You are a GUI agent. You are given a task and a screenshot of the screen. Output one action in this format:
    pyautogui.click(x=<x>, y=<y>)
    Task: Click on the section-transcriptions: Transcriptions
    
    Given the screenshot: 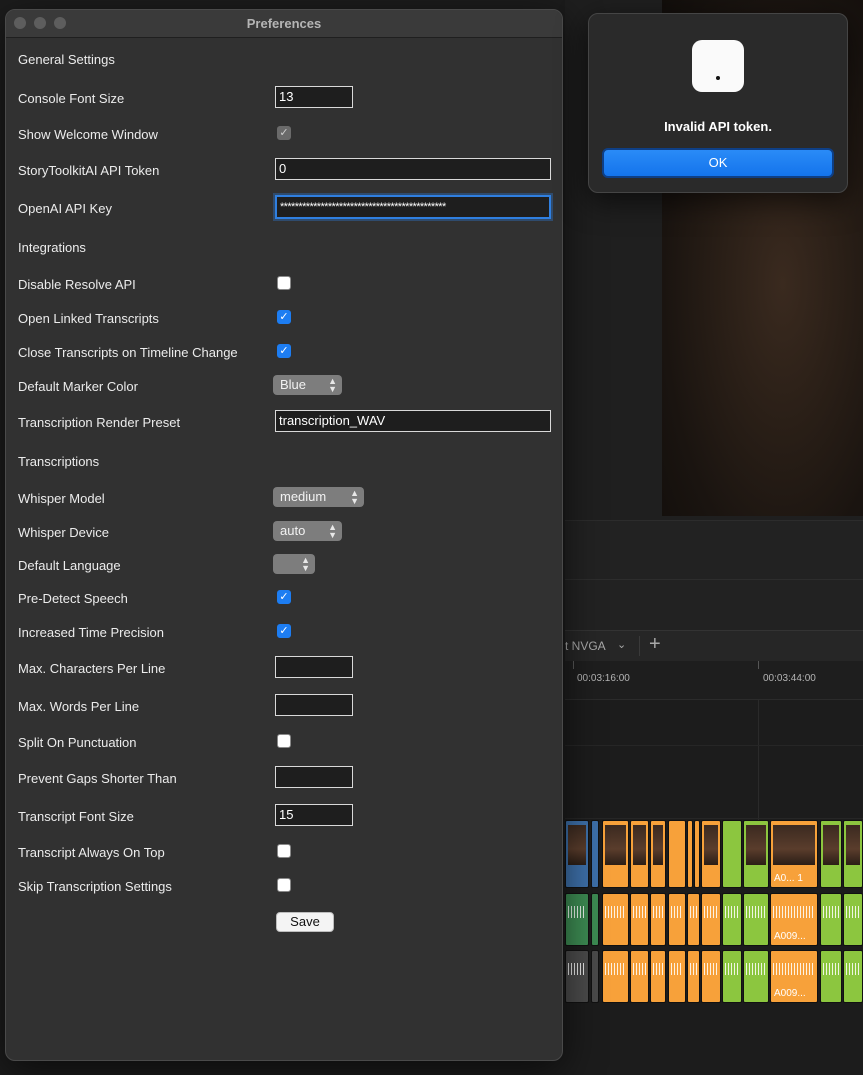 What is the action you would take?
    pyautogui.click(x=59, y=461)
    